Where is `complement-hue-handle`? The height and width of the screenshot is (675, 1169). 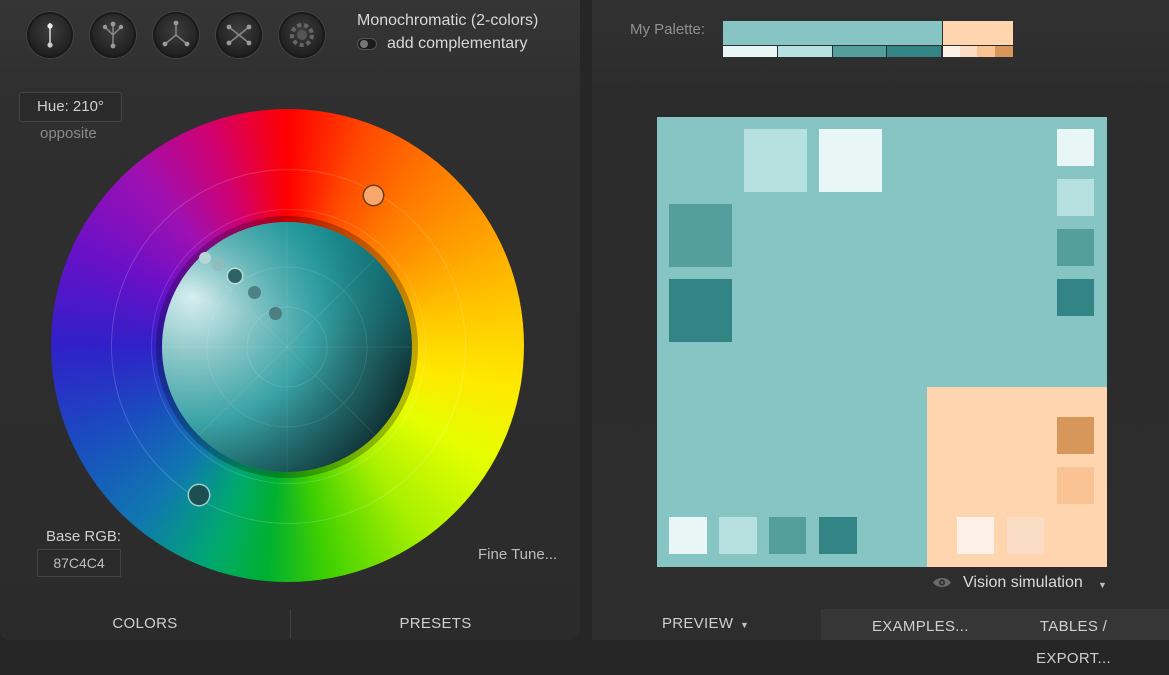
complement-hue-handle is located at coordinates (373, 195).